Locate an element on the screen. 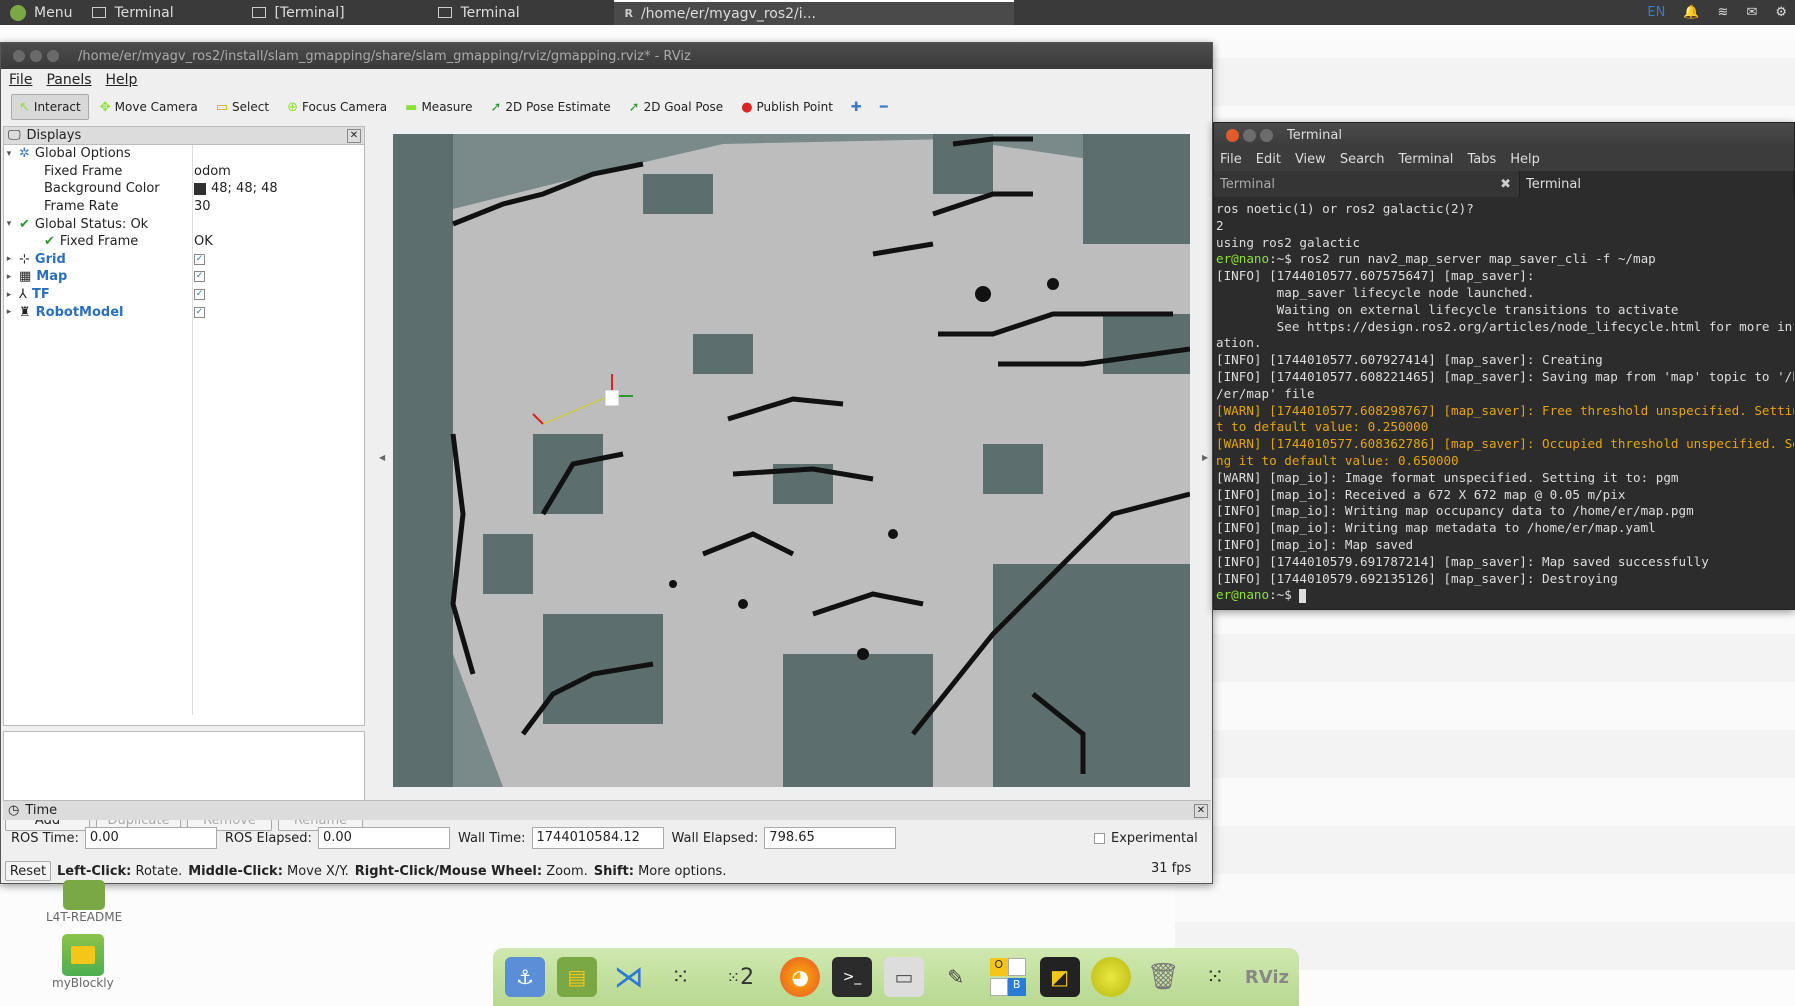  collapse-right-icon: ▶ is located at coordinates (1205, 457).